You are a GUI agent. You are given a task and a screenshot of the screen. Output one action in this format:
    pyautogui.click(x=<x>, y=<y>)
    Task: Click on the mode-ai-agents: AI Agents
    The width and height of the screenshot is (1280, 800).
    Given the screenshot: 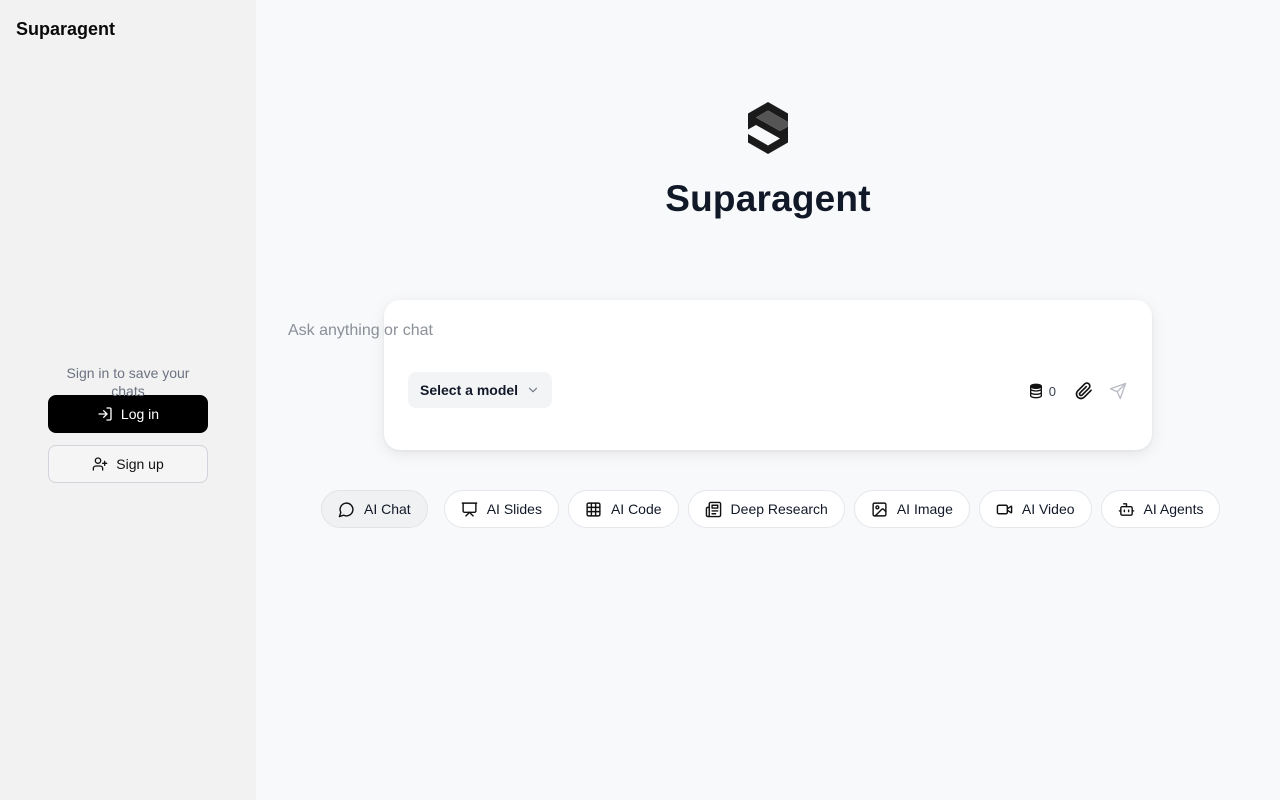 What is the action you would take?
    pyautogui.click(x=1160, y=509)
    